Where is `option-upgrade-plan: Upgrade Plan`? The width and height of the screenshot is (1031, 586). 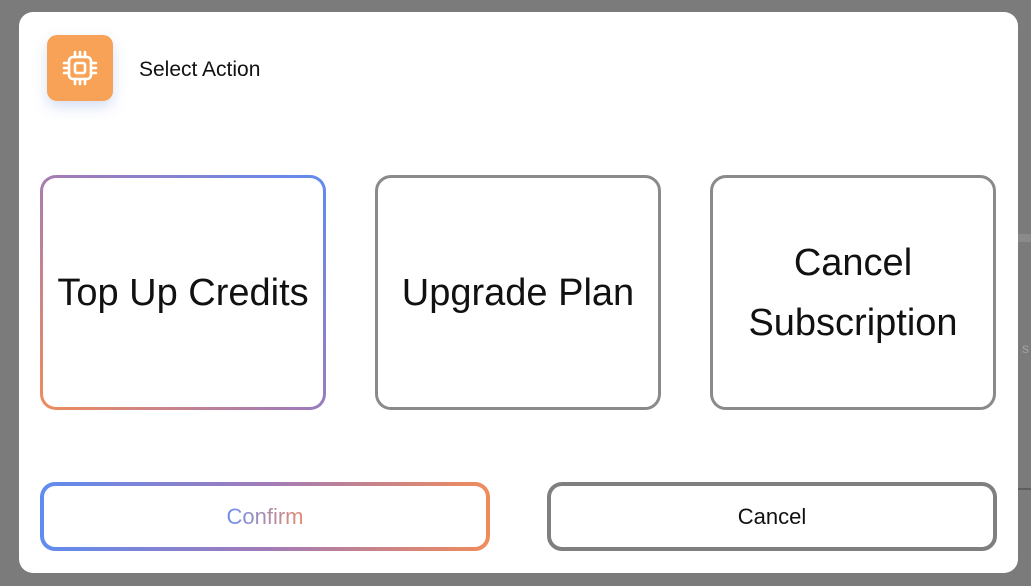 option-upgrade-plan: Upgrade Plan is located at coordinates (518, 292).